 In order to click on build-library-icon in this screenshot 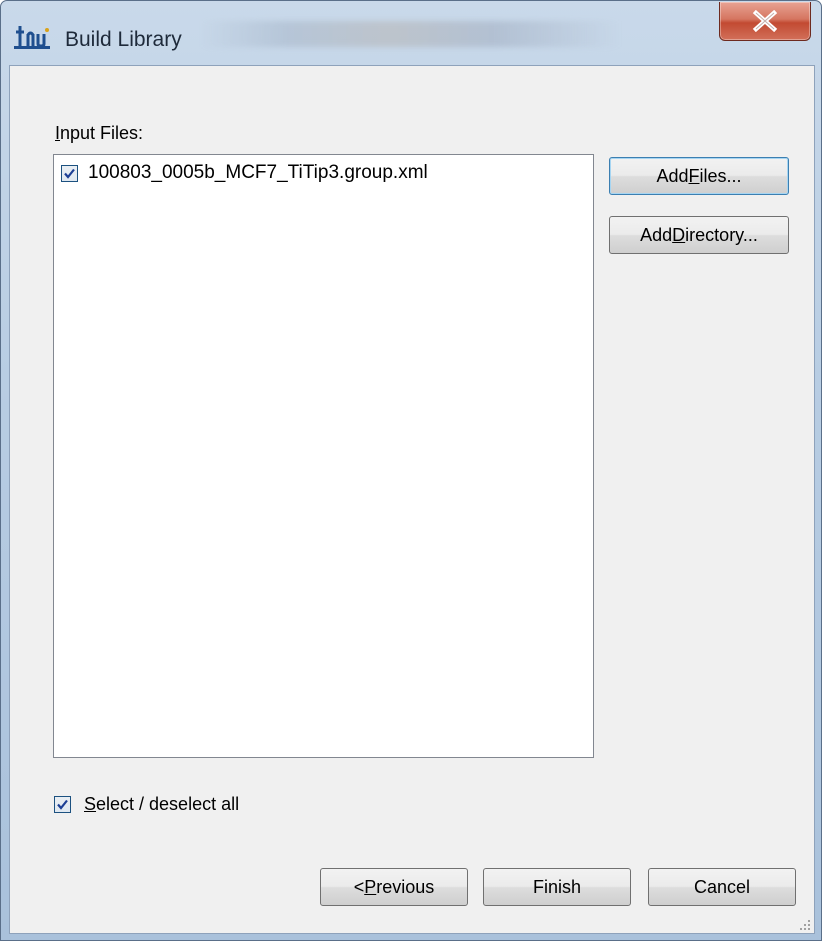, I will do `click(32, 36)`.